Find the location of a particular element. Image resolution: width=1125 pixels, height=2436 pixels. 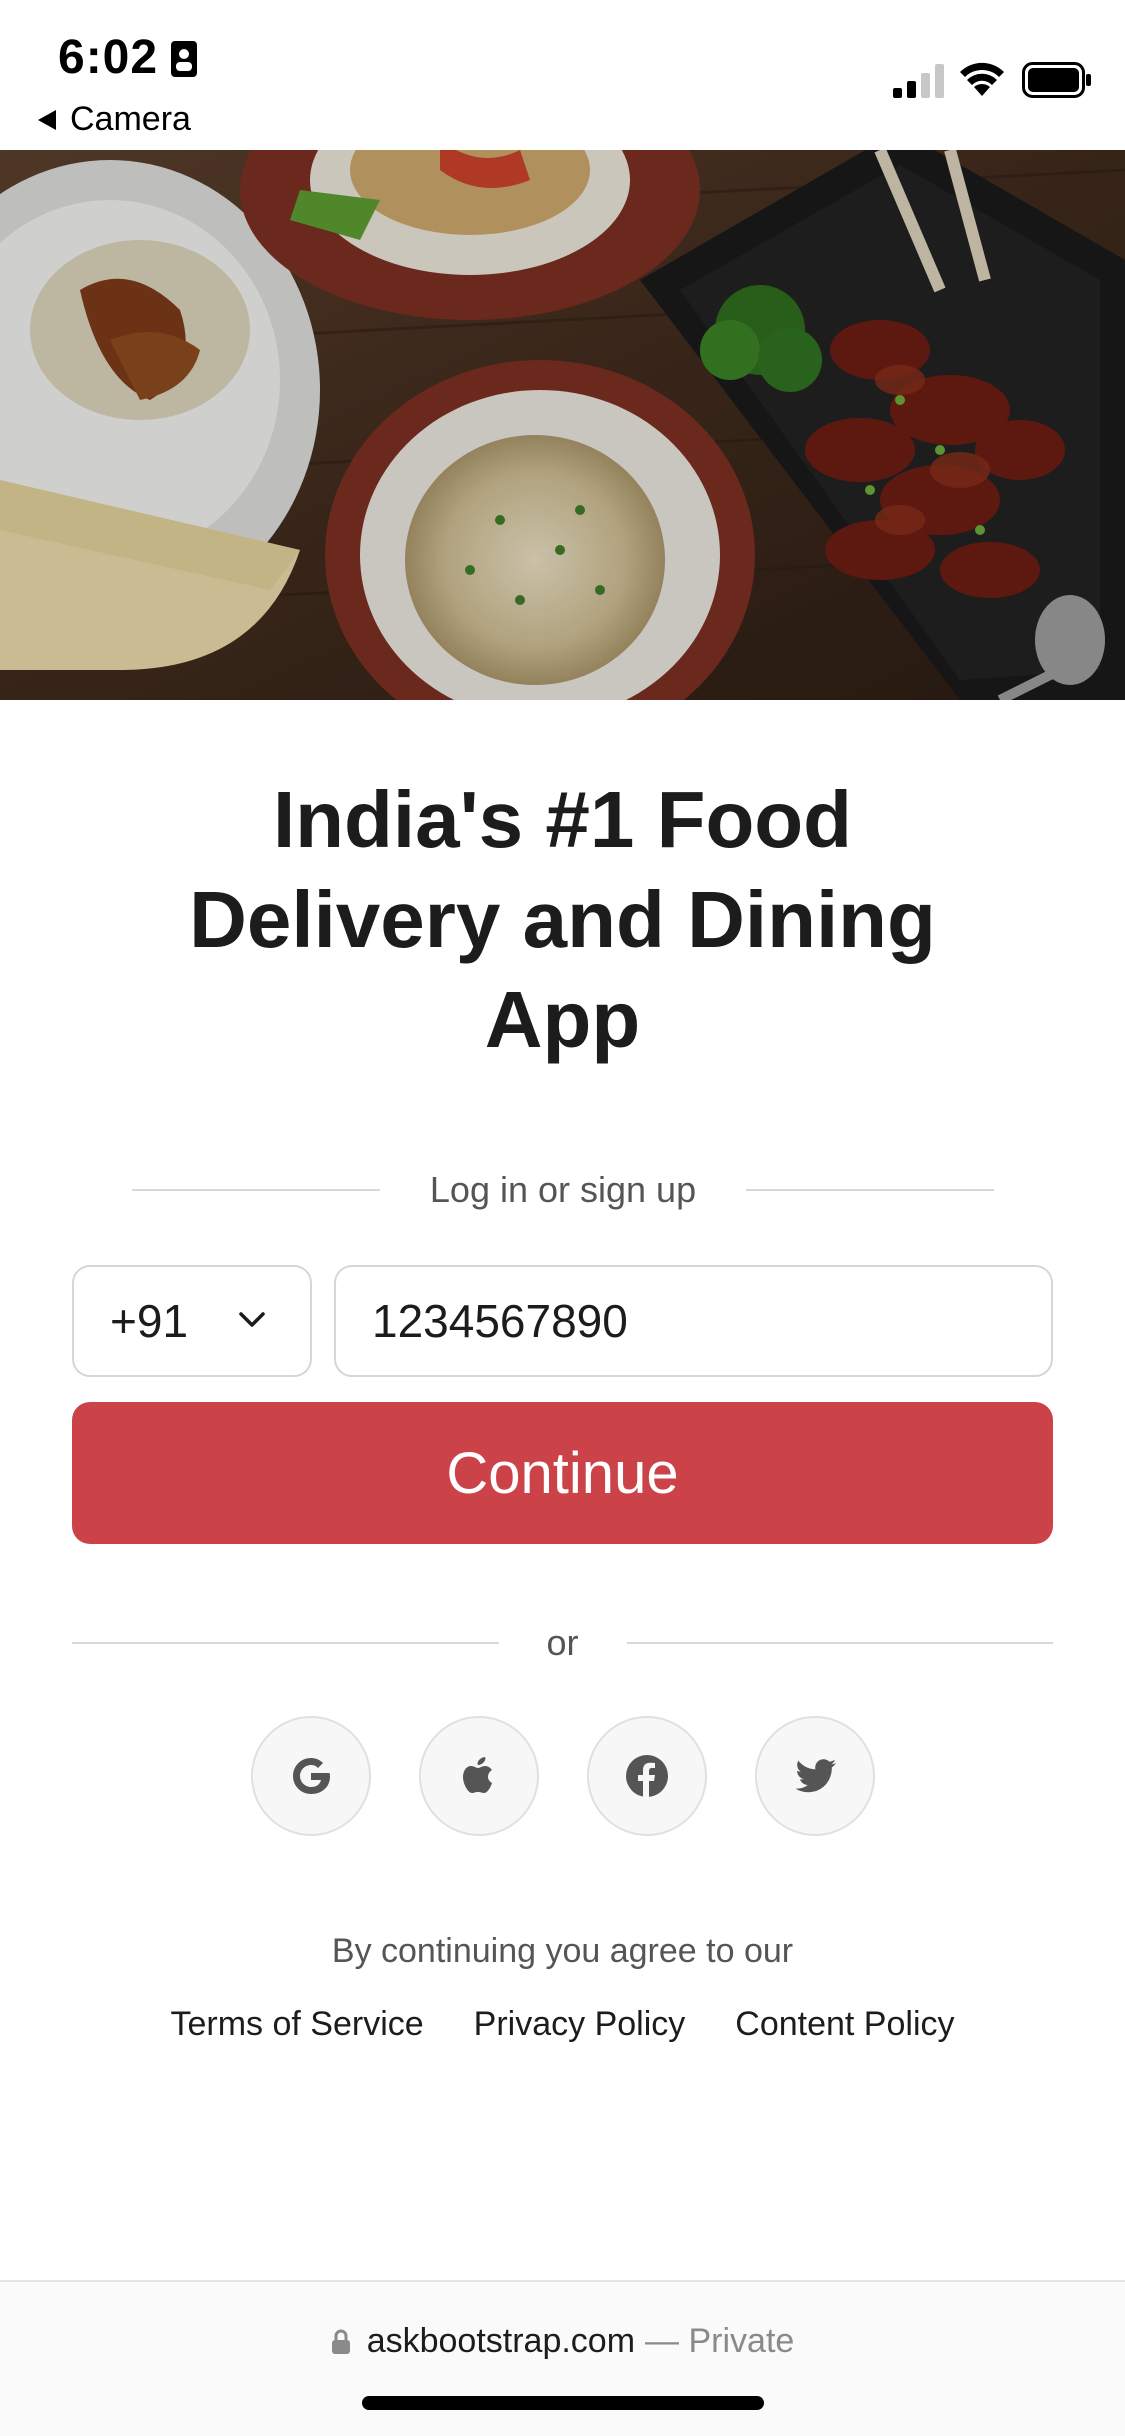

or-line-left is located at coordinates (285, 1643).